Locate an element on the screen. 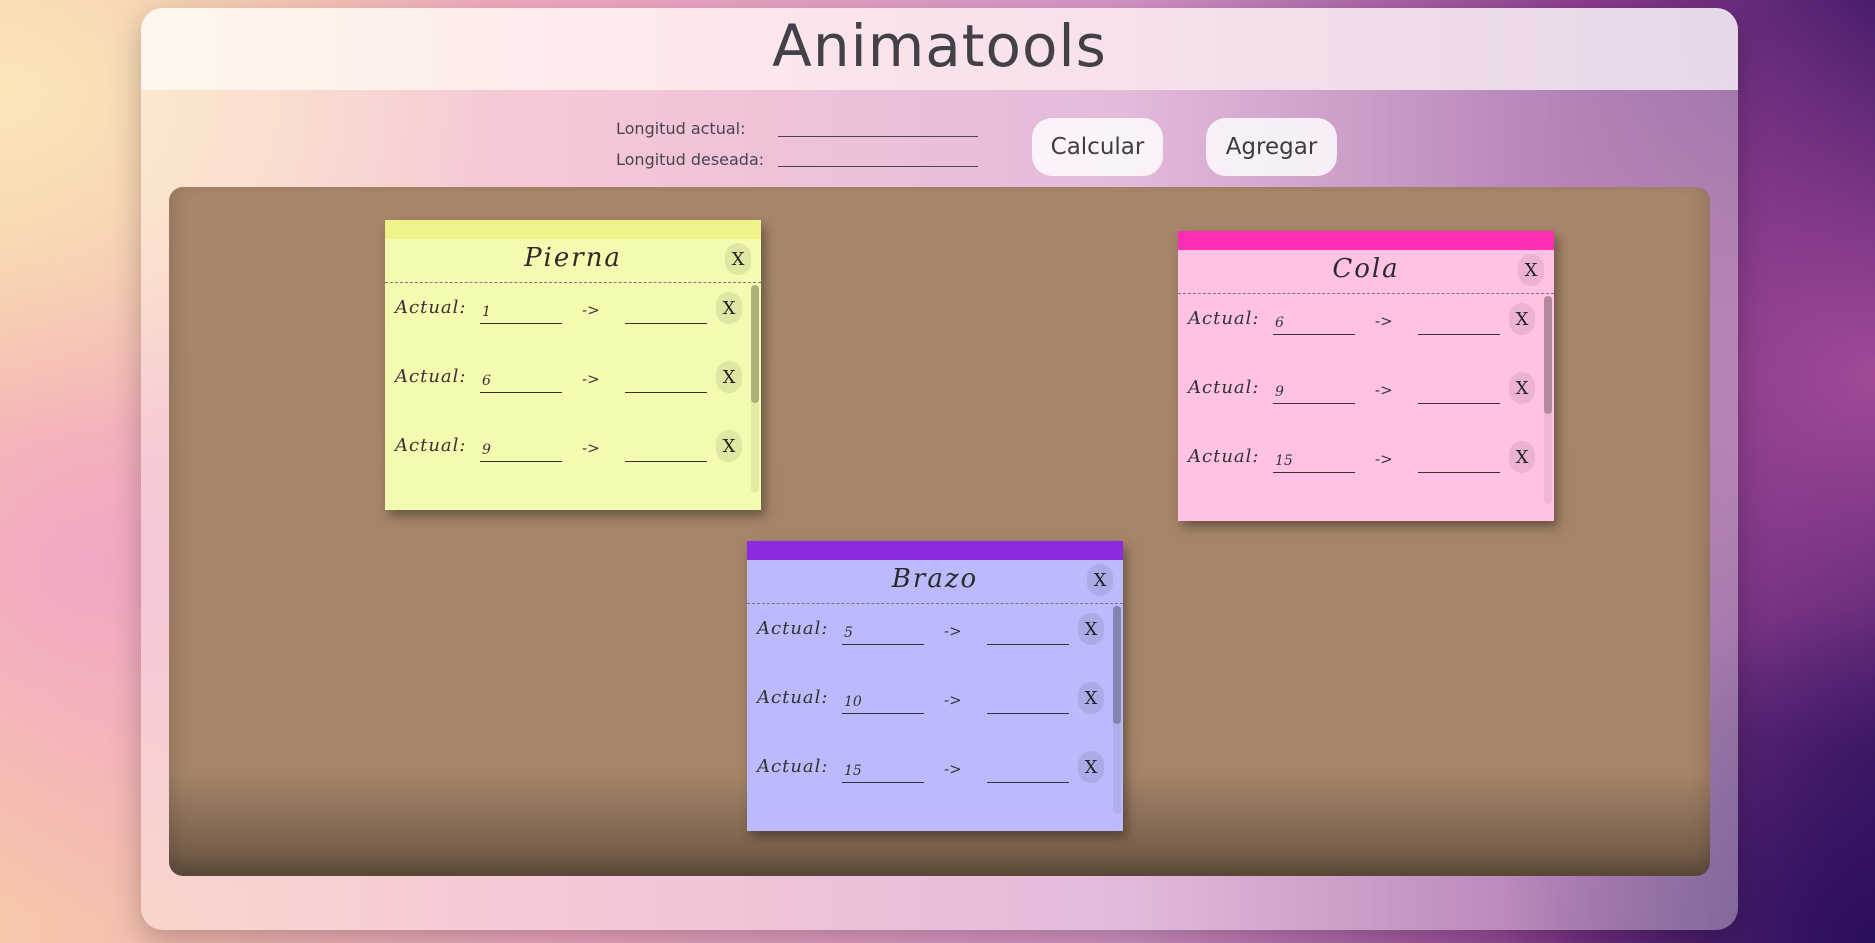  note-title: Brazo is located at coordinates (935, 579).